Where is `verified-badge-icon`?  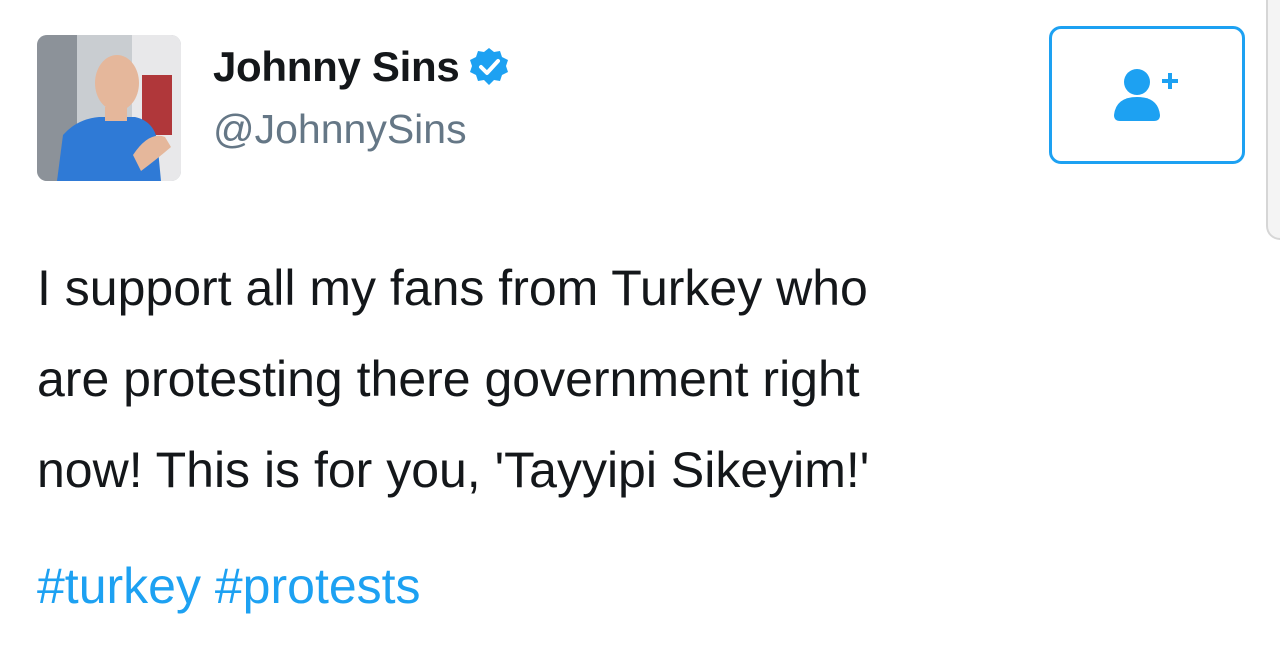
verified-badge-icon is located at coordinates (489, 67).